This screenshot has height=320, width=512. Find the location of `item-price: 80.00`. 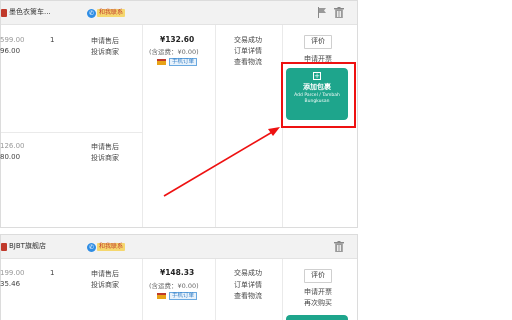

item-price: 80.00 is located at coordinates (10, 157).